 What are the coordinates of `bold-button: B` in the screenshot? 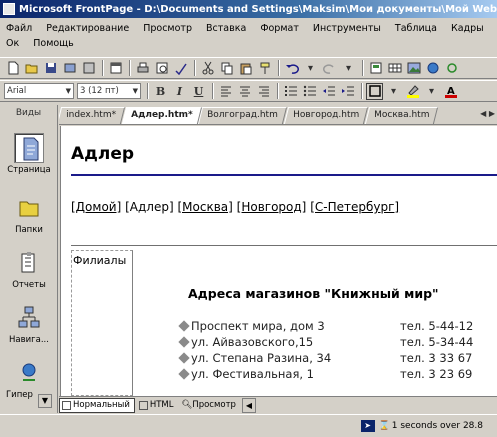 It's located at (160, 91).